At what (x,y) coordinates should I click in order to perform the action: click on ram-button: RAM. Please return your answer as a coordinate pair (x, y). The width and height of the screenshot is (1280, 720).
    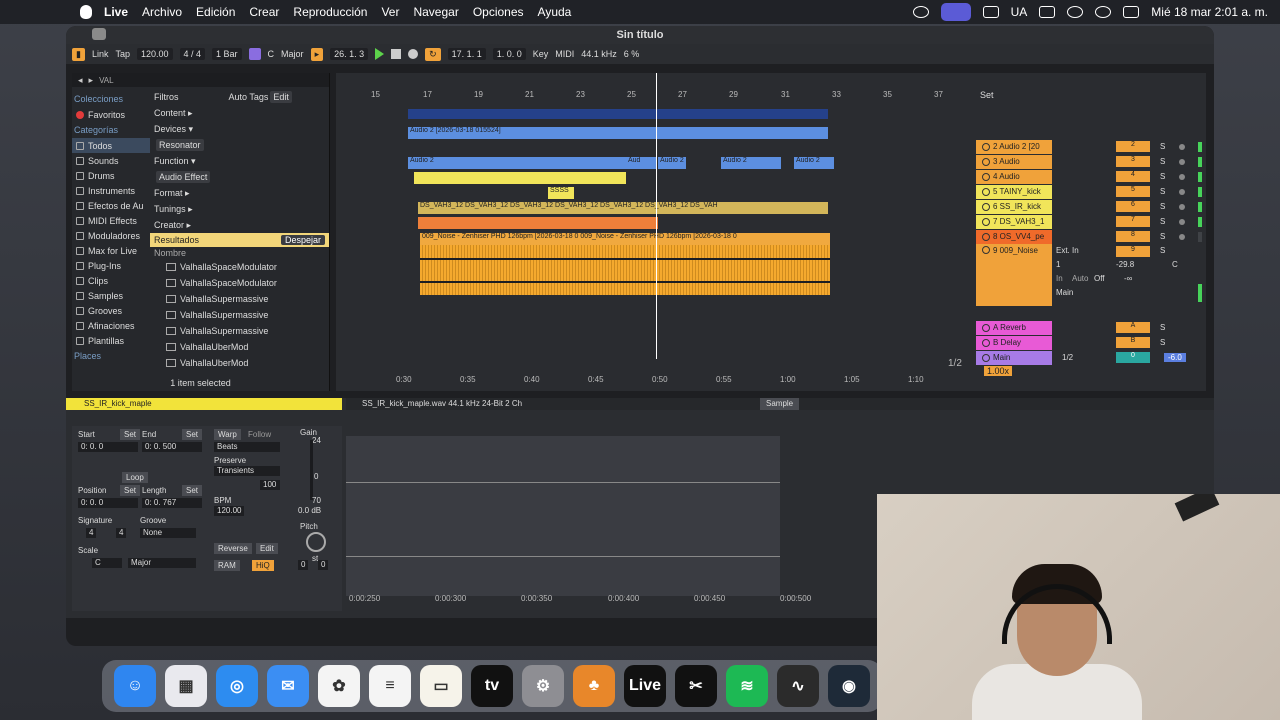
    Looking at the image, I should click on (227, 565).